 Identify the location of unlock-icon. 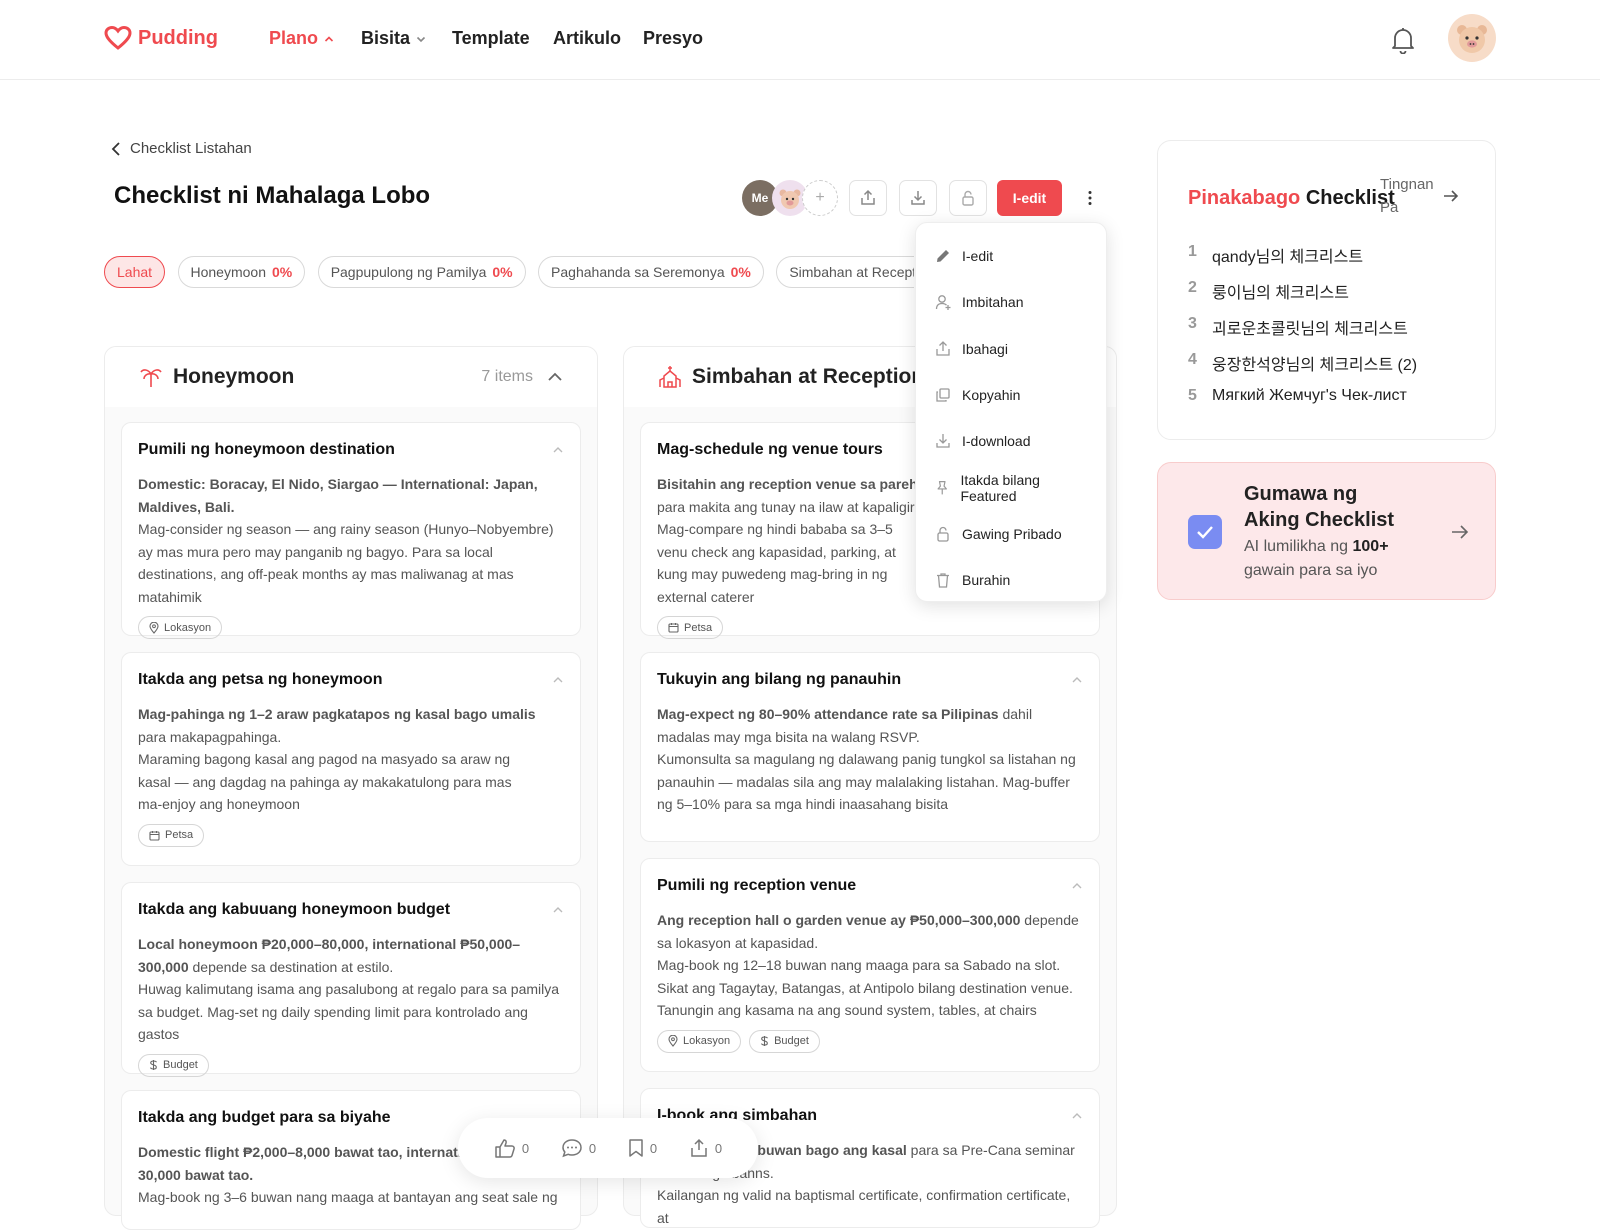
(968, 198).